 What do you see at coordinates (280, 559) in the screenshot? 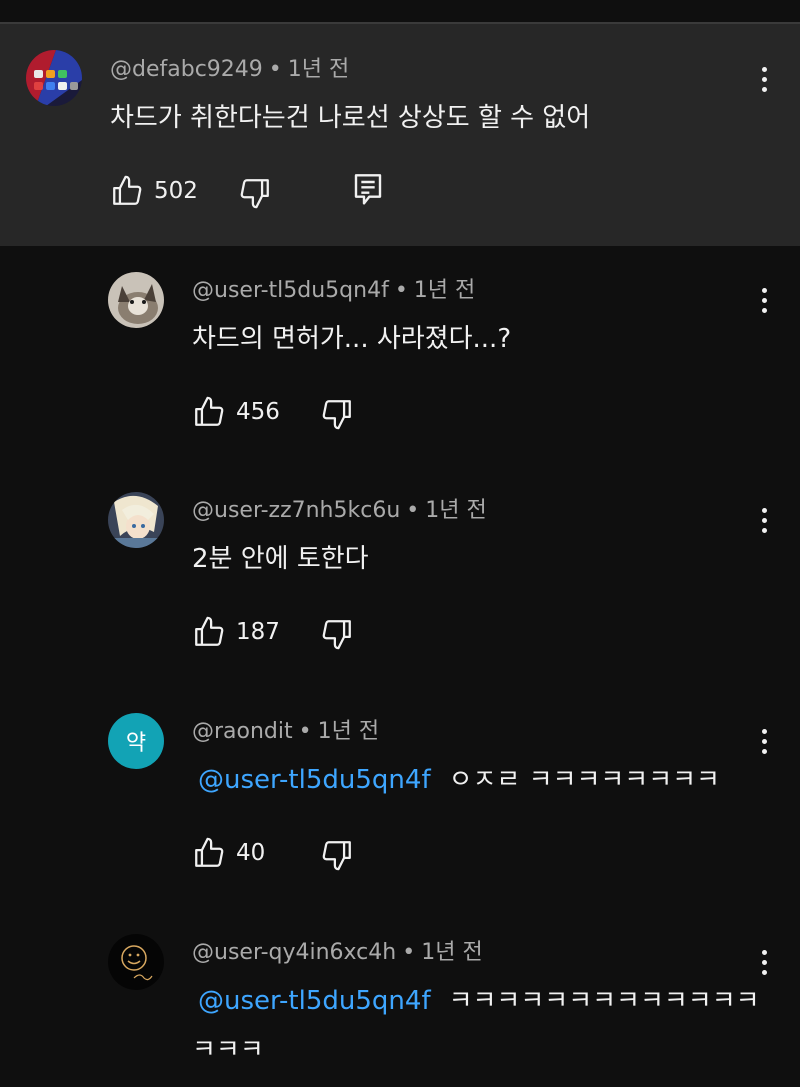
I see `comment-text: 2분 안에 토한다` at bounding box center [280, 559].